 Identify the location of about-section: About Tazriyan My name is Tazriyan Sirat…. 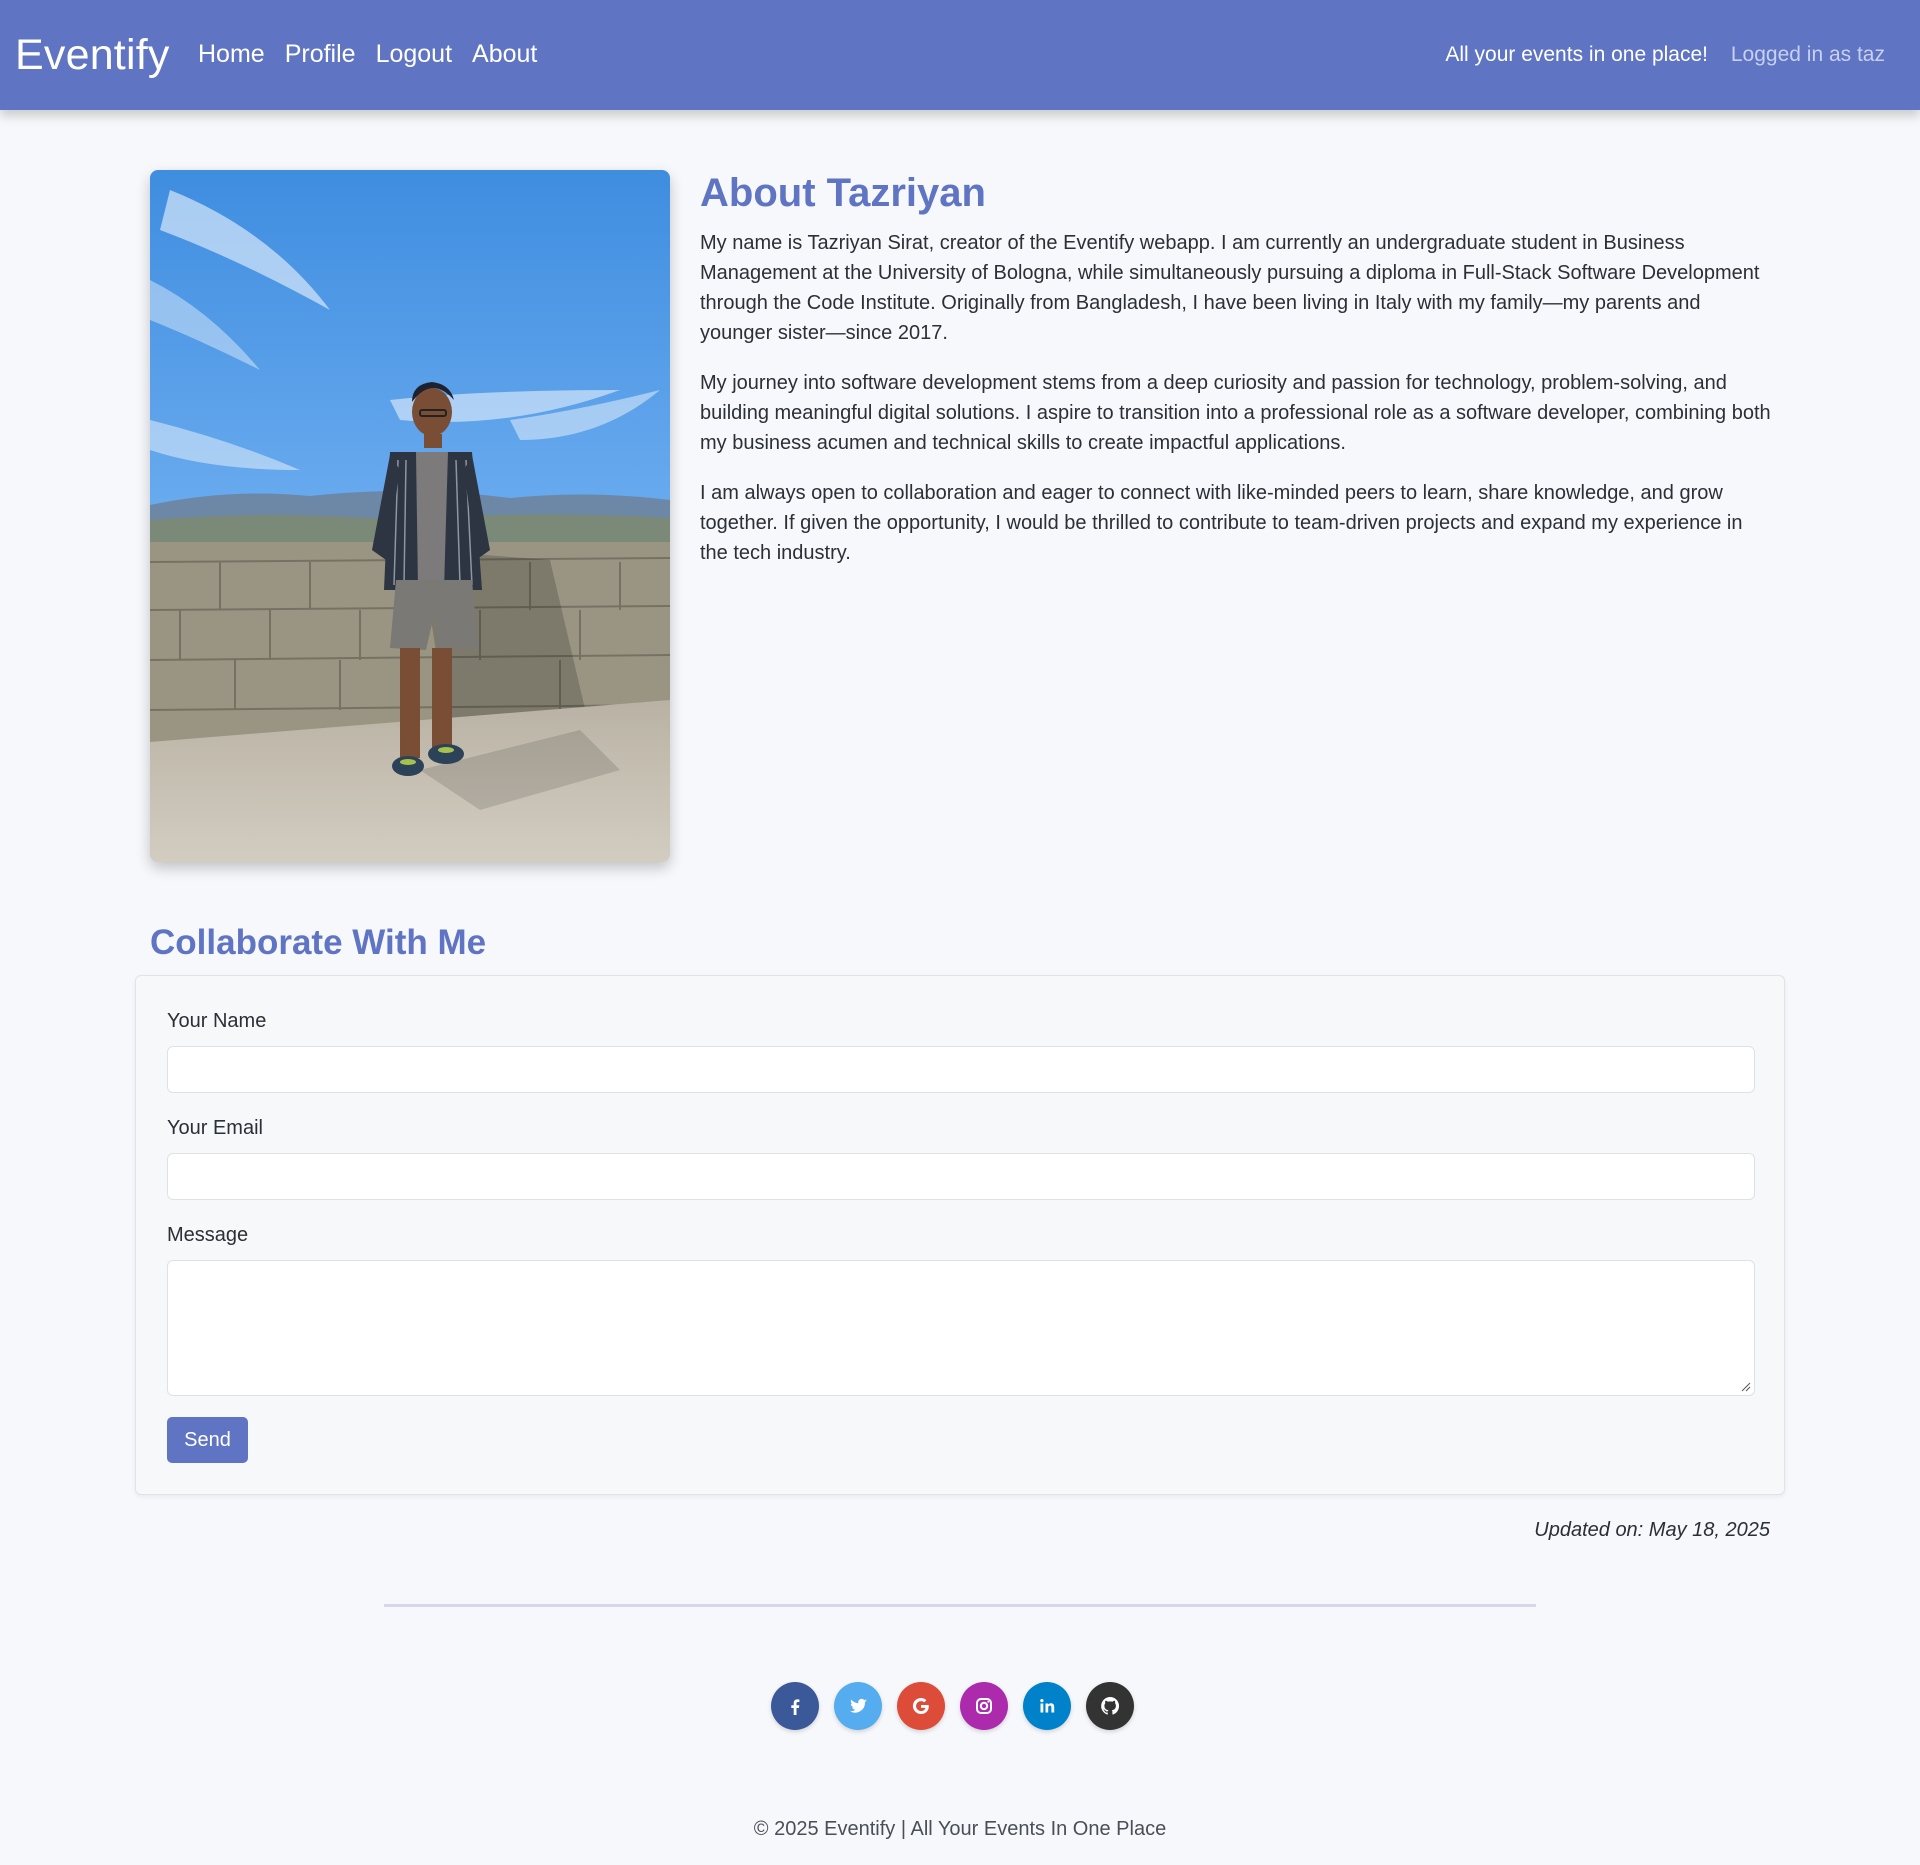
(1236, 378).